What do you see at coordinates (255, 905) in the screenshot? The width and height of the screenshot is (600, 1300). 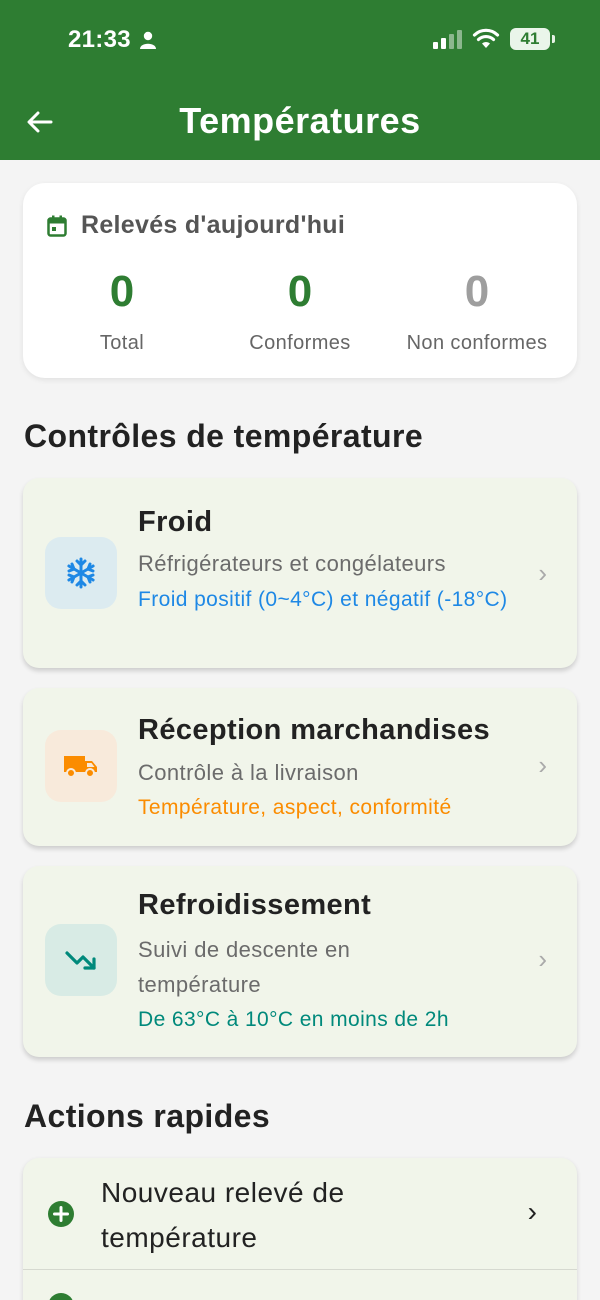 I see `card-title: Refroidissement` at bounding box center [255, 905].